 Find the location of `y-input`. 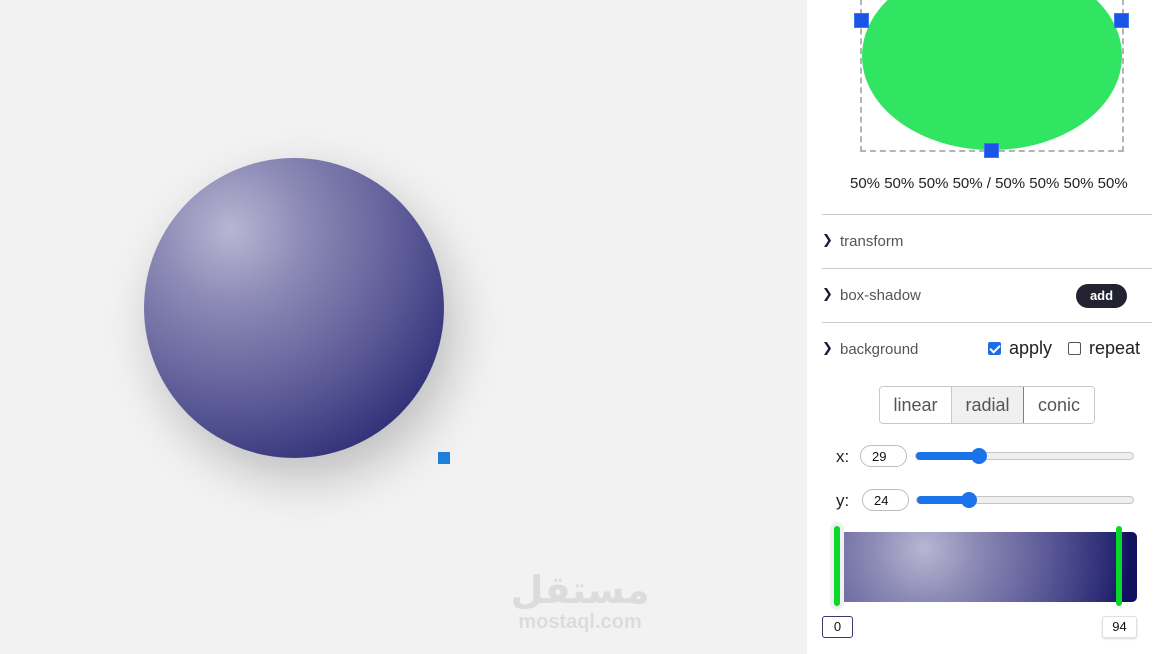

y-input is located at coordinates (885, 500).